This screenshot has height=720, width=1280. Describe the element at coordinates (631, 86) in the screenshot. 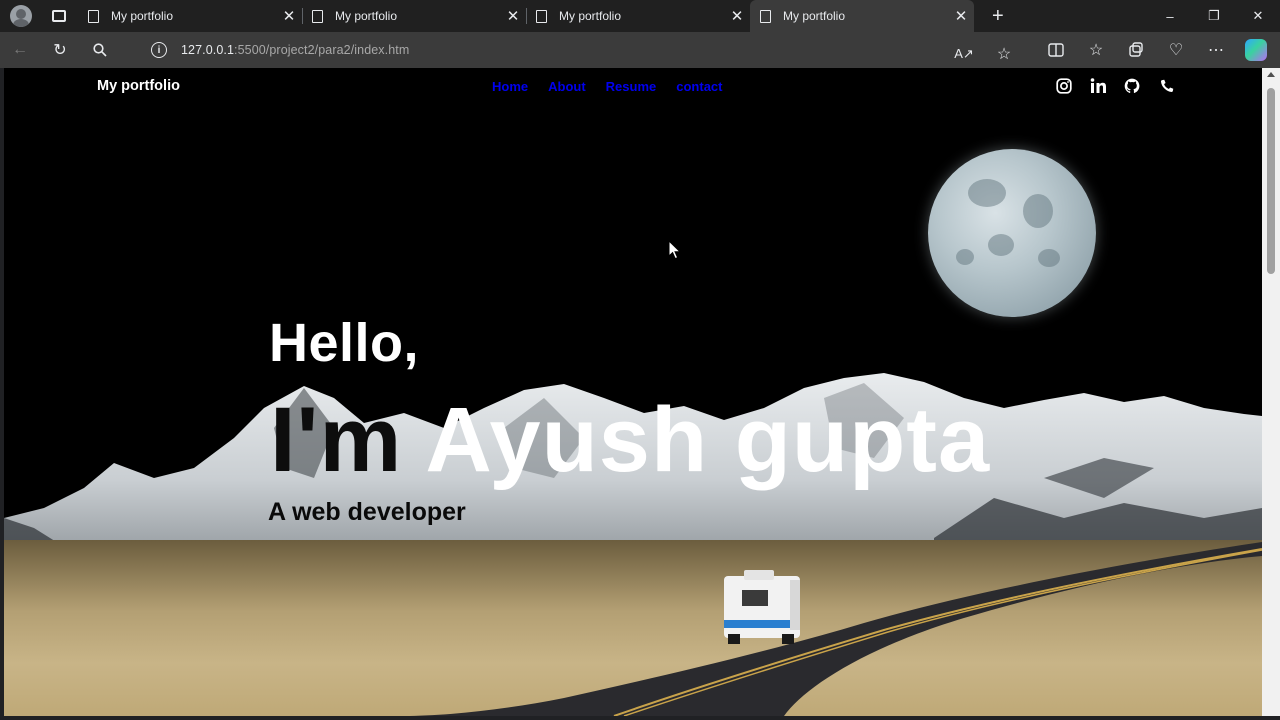

I see `nav-link-resume: Resume` at that location.